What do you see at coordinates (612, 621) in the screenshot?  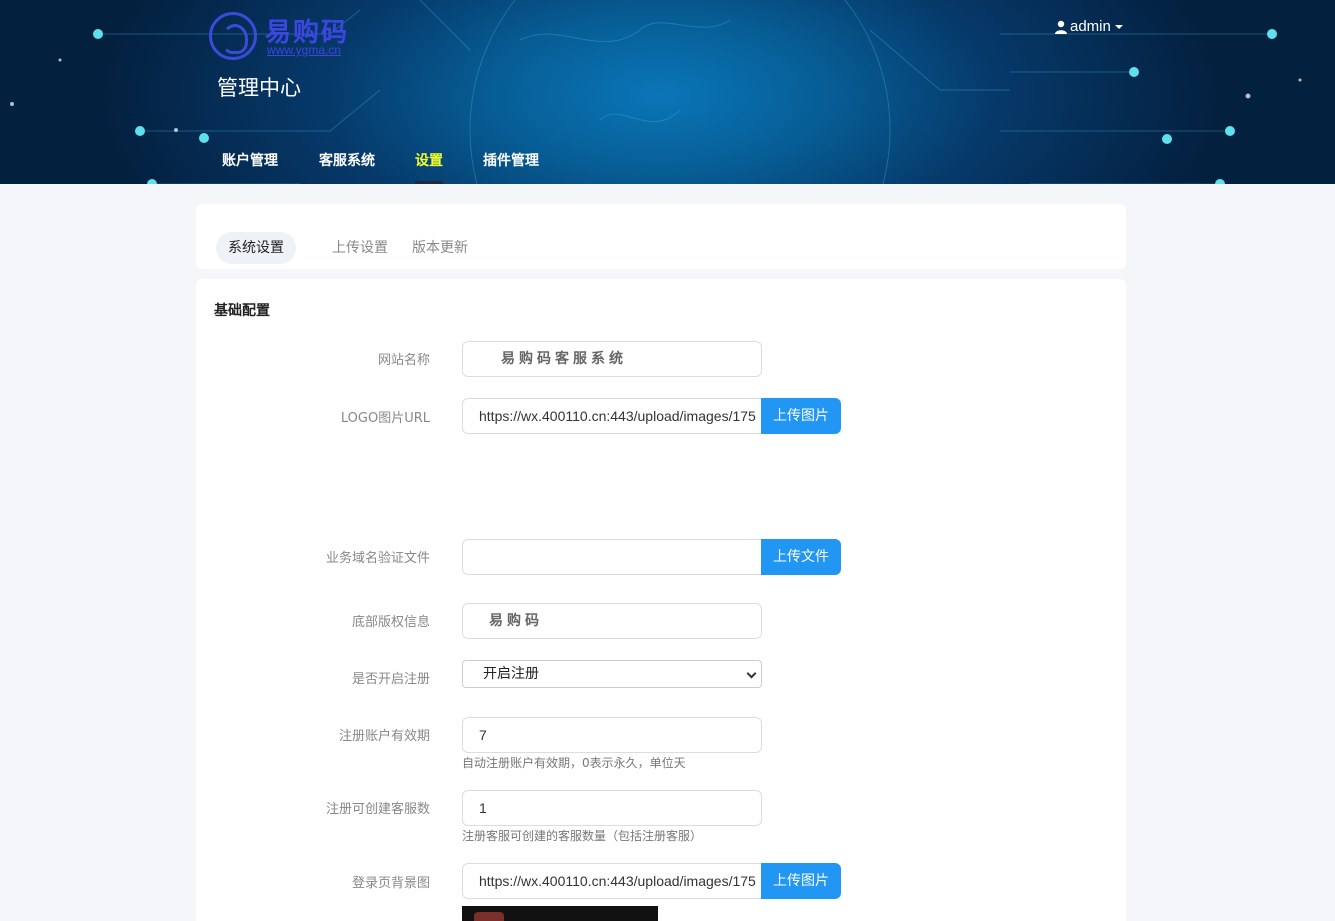 I see `copyright-input: 易购码` at bounding box center [612, 621].